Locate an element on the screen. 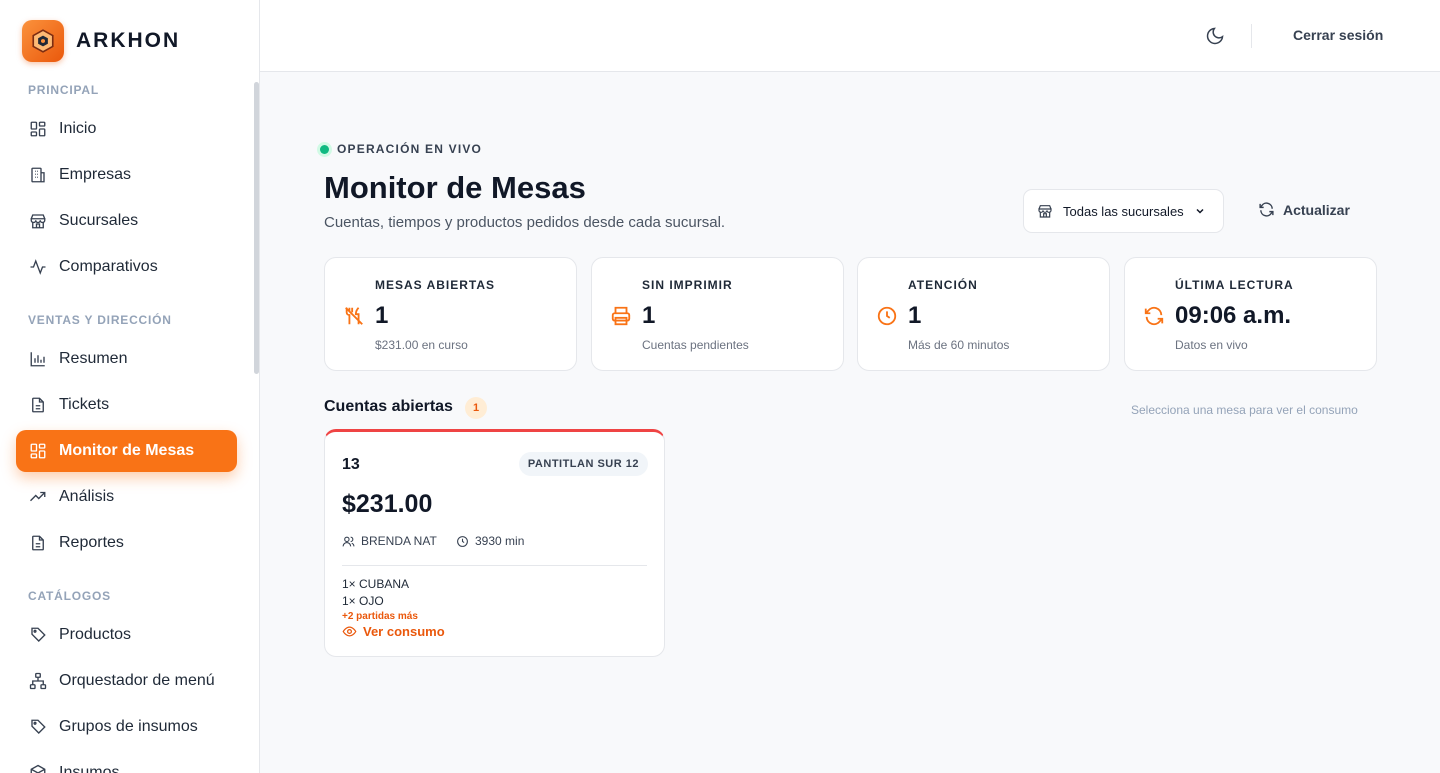 The width and height of the screenshot is (1440, 773). stat-sub: Cuentas pendientes is located at coordinates (695, 345).